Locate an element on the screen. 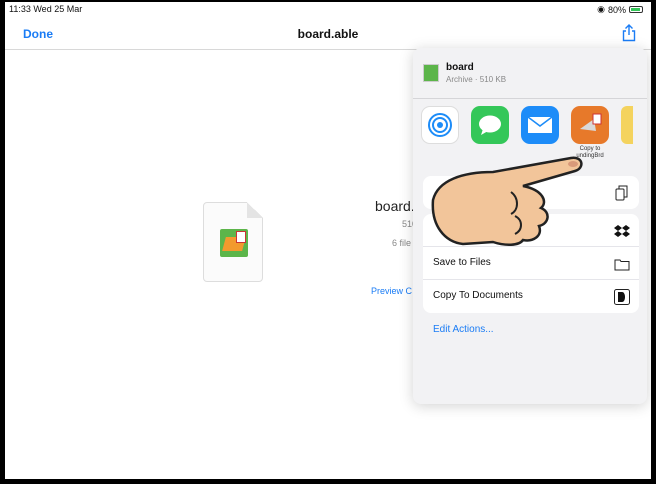 The width and height of the screenshot is (656, 484). action-label: Copy To Documents is located at coordinates (478, 295).